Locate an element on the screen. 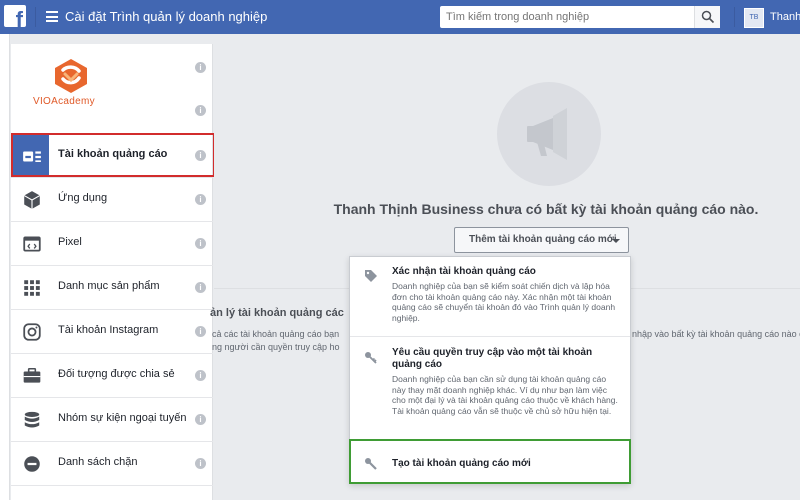  section-heading-partial: ản lý tài khoản quảng các is located at coordinates (277, 313).